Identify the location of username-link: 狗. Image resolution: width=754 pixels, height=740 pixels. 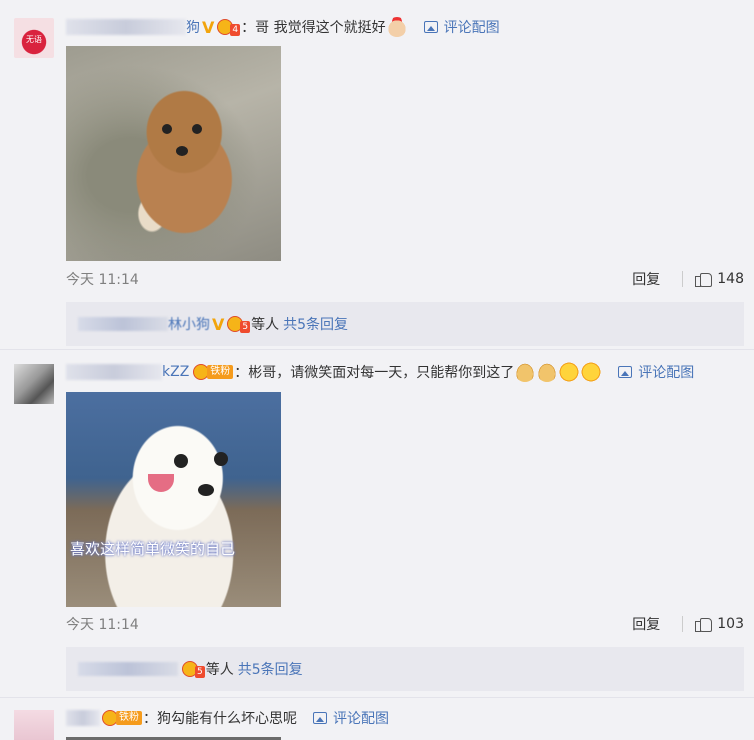
(193, 27).